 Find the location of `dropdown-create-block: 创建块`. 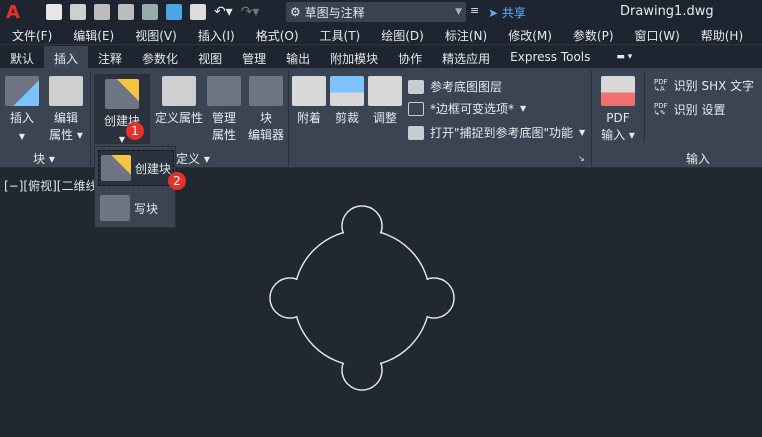

dropdown-create-block: 创建块 is located at coordinates (136, 168).